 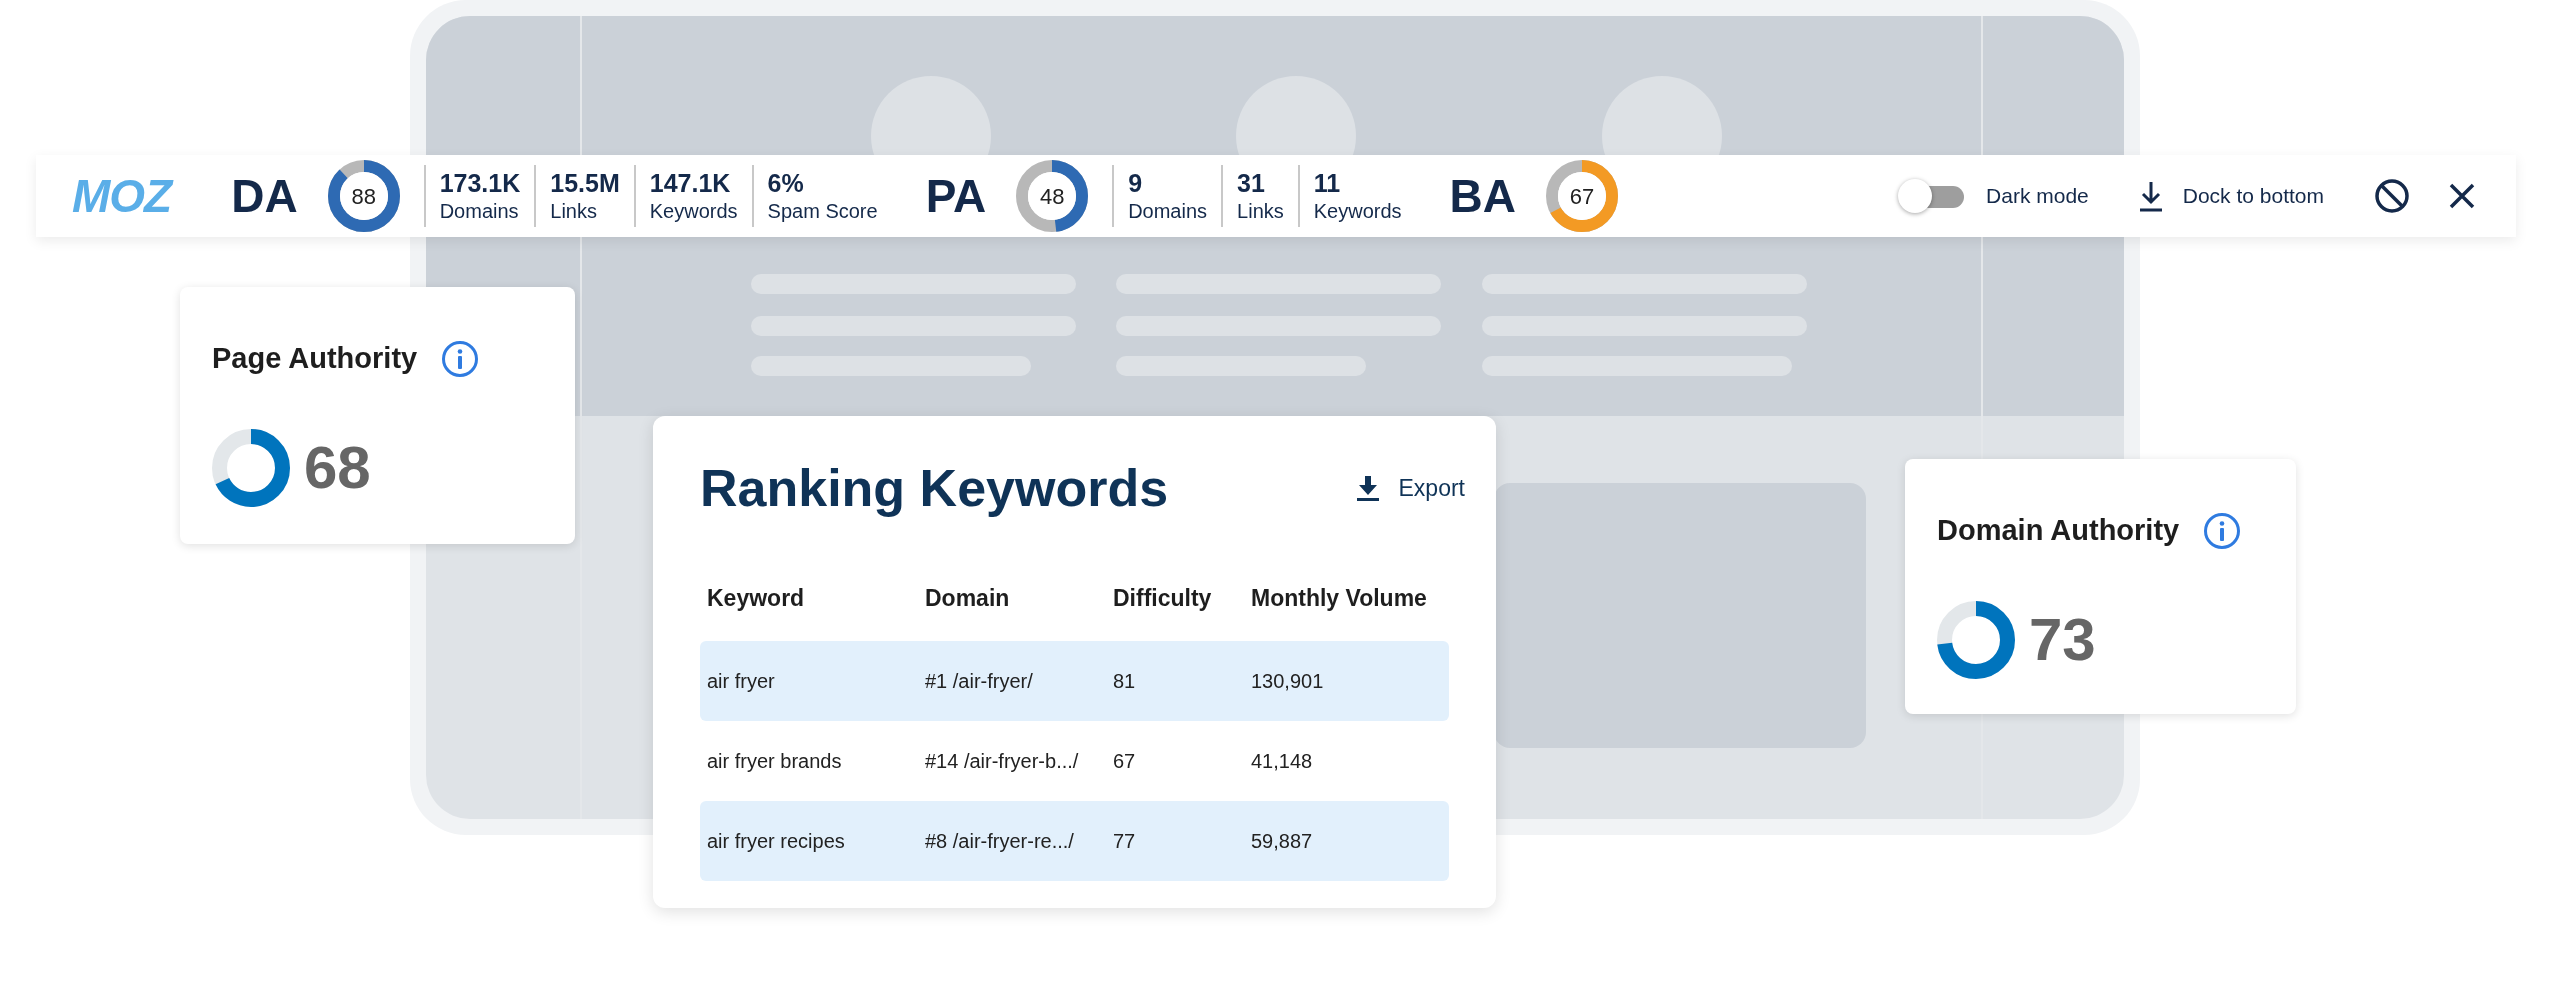 I want to click on table-cell: 81, so click(x=1124, y=680).